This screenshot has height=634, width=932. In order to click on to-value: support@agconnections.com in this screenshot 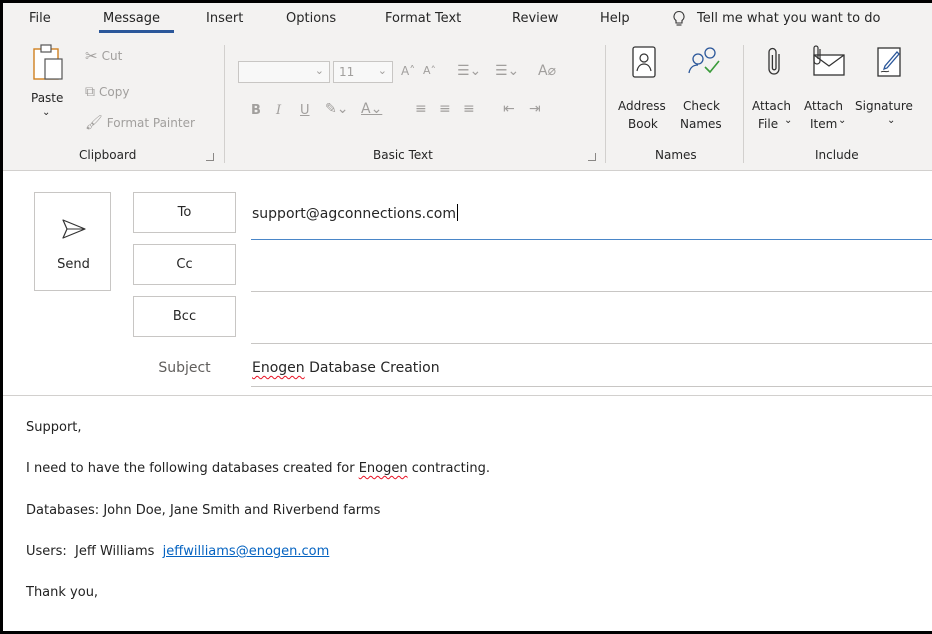, I will do `click(354, 214)`.